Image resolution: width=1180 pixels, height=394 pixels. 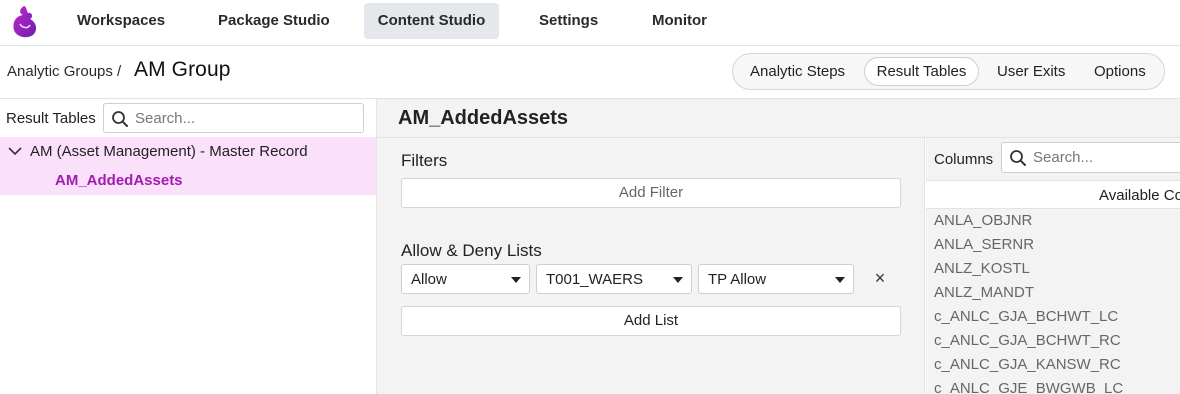 What do you see at coordinates (169, 151) in the screenshot?
I see `tree-parent-label: AM (Asset Management) - Master Record` at bounding box center [169, 151].